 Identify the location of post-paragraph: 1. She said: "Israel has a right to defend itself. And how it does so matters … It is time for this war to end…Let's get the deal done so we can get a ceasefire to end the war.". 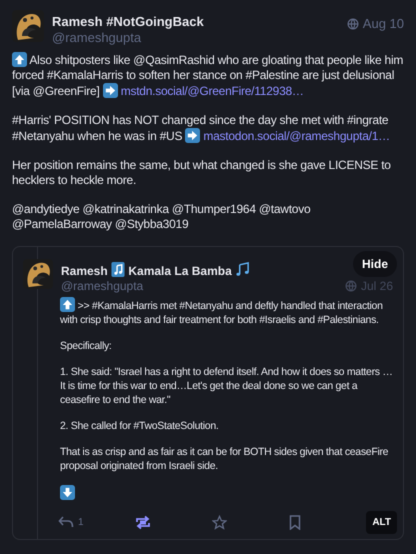
(227, 386).